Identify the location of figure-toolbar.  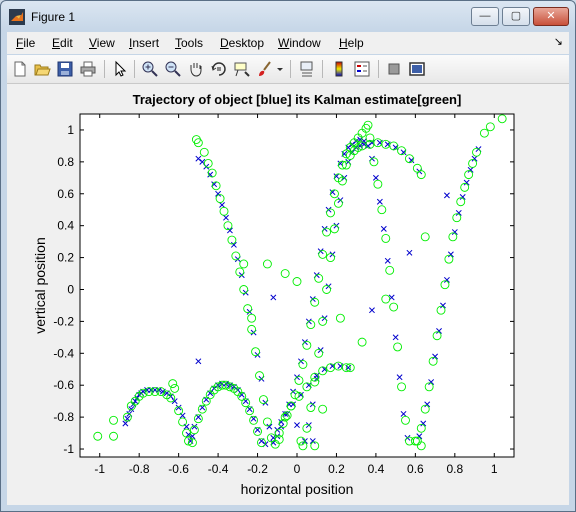
(288, 69).